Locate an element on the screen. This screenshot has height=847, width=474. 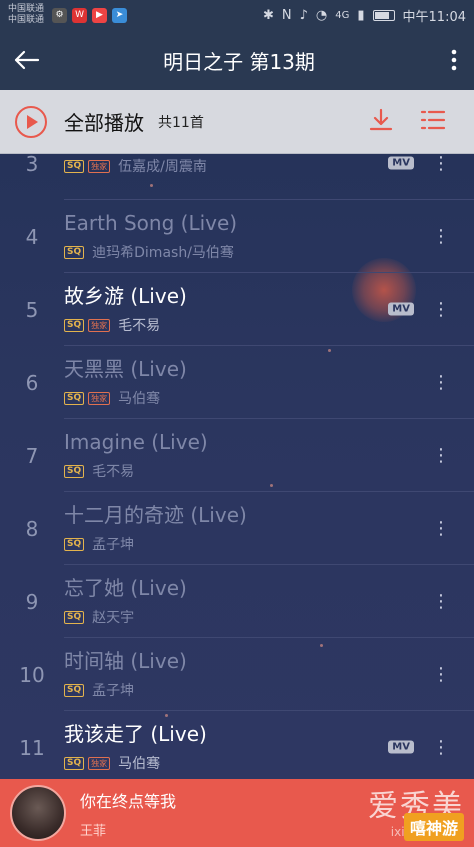
song-artist: 孟子坤 is located at coordinates (113, 691).